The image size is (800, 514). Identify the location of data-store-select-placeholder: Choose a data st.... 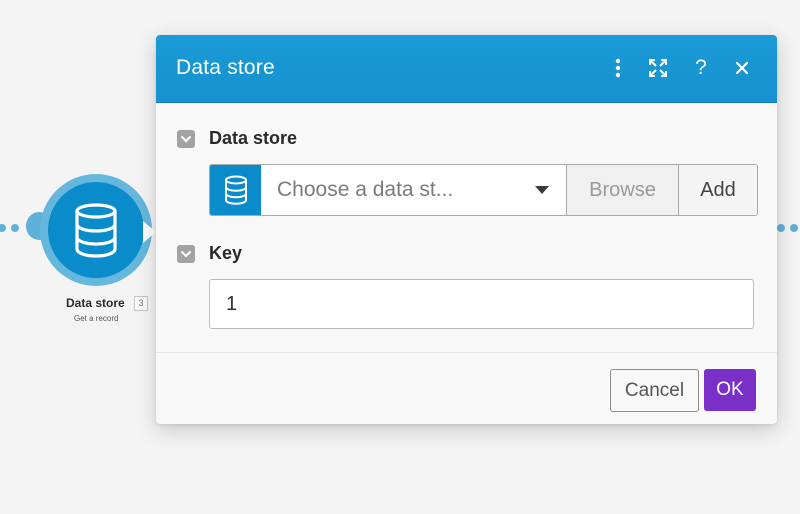
(365, 189).